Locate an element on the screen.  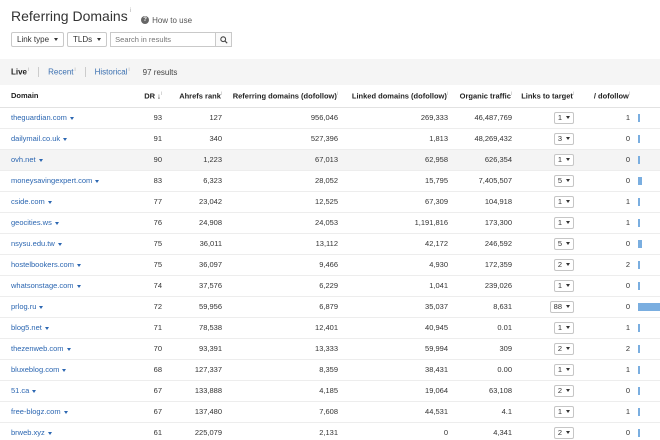
domain-cell: dailymail.co.uk is located at coordinates (65, 139).